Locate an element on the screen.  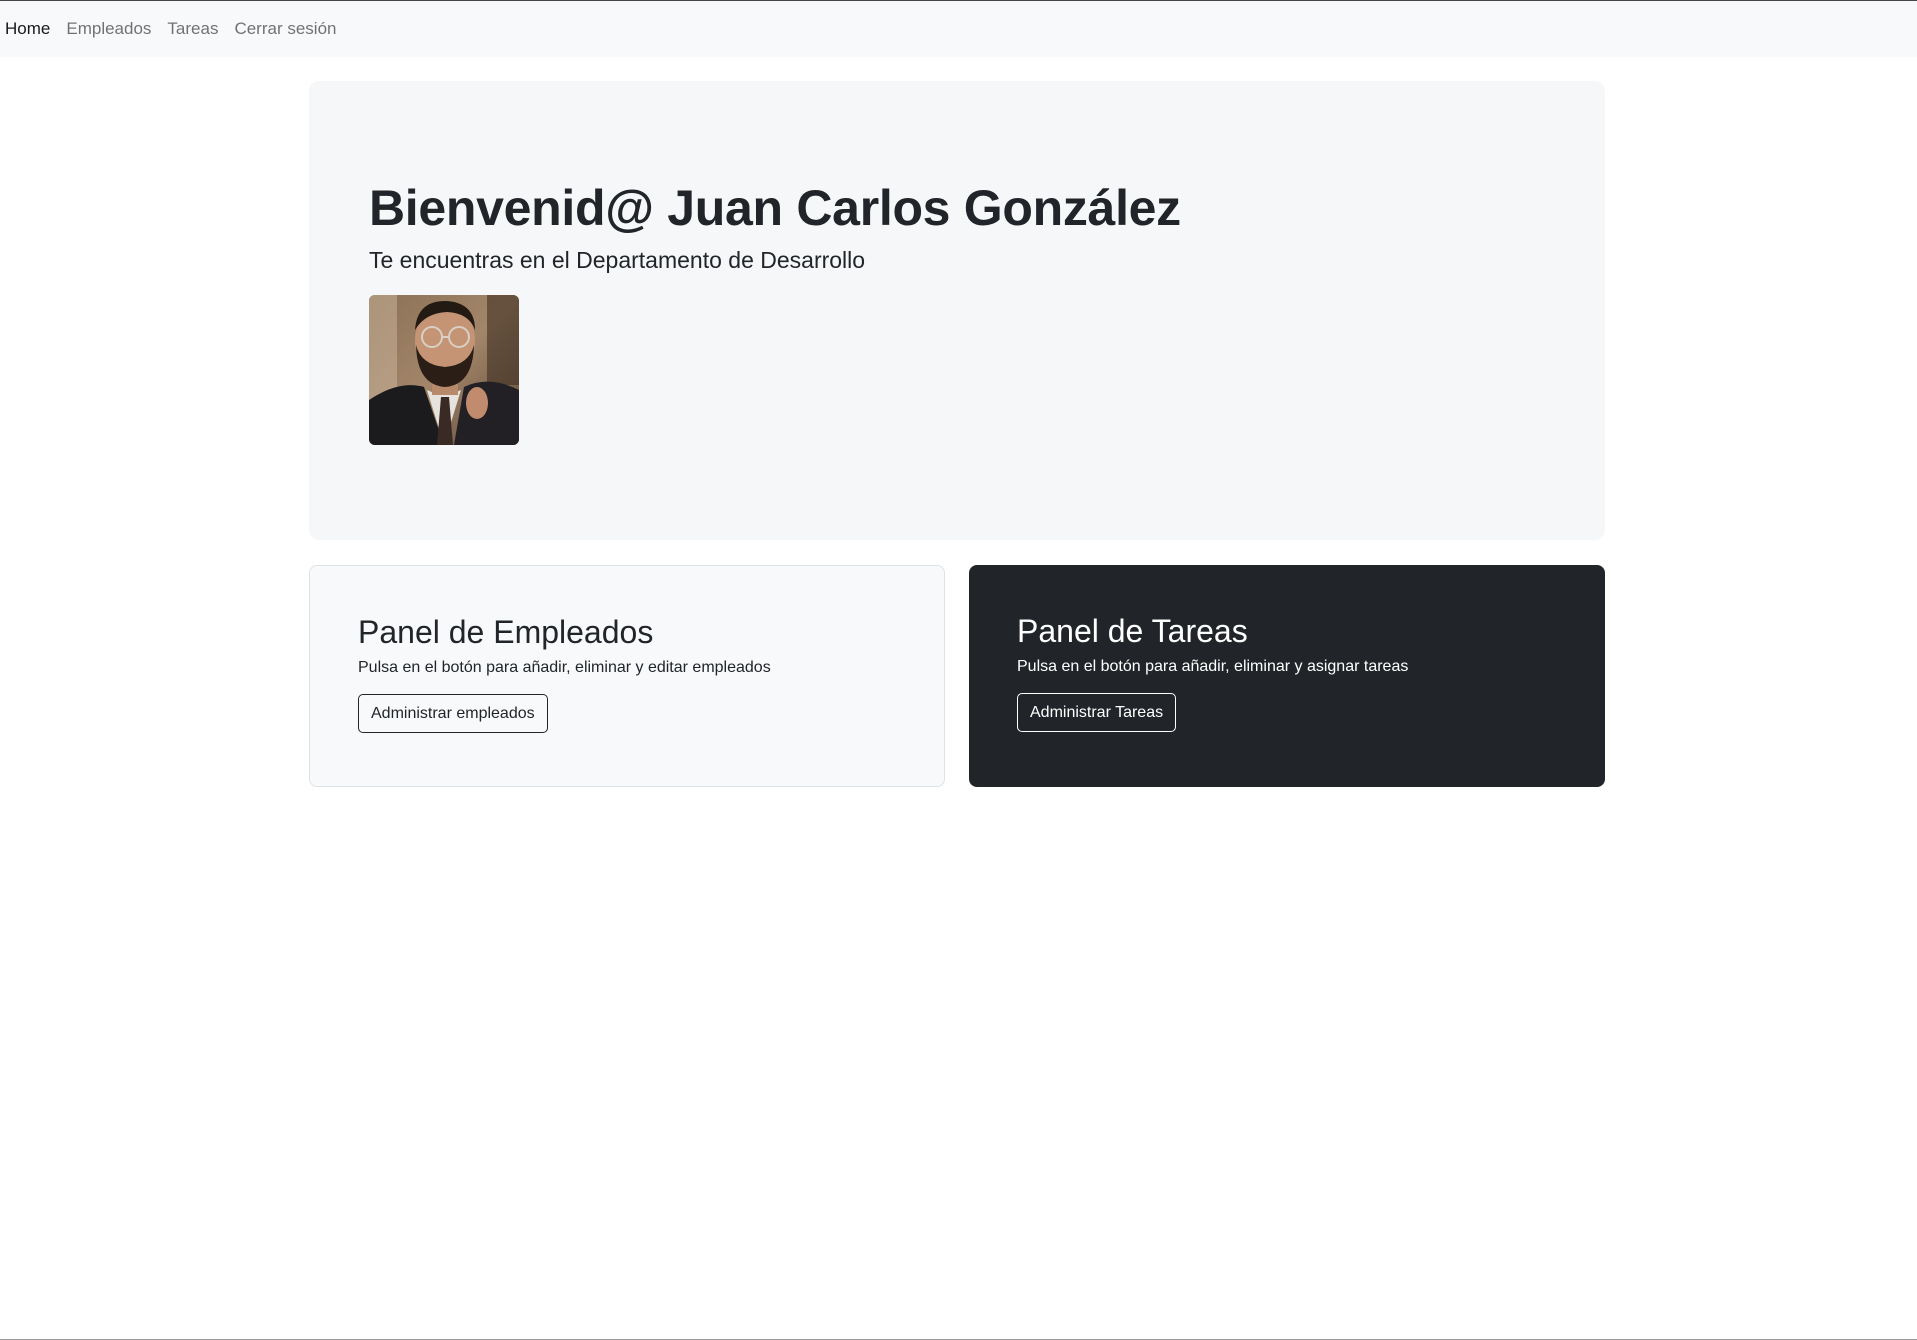
user-portrait-image is located at coordinates (444, 370).